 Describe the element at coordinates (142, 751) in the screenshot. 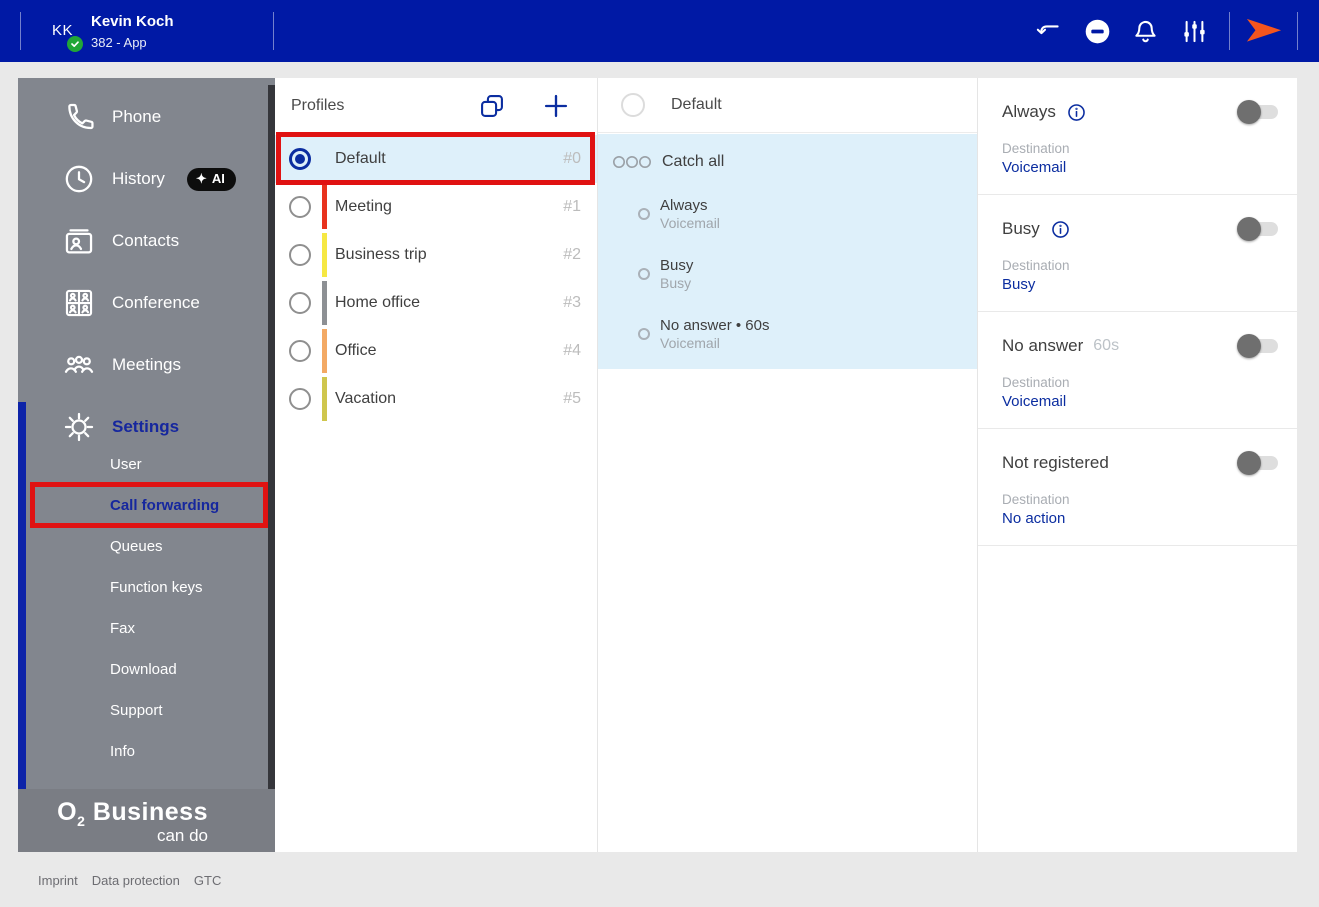

I see `subnav-item-info: Info` at that location.